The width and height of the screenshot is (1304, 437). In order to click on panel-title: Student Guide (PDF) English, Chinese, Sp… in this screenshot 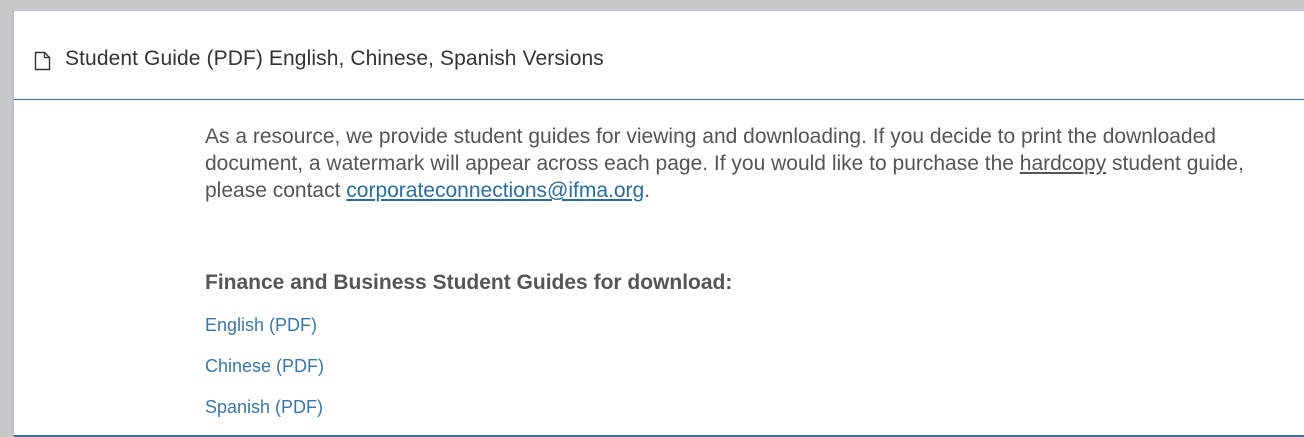, I will do `click(334, 58)`.